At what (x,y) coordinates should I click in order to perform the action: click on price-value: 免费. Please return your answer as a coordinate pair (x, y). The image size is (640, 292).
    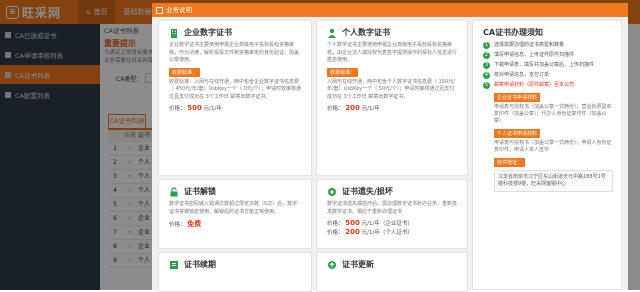
    Looking at the image, I should click on (194, 224).